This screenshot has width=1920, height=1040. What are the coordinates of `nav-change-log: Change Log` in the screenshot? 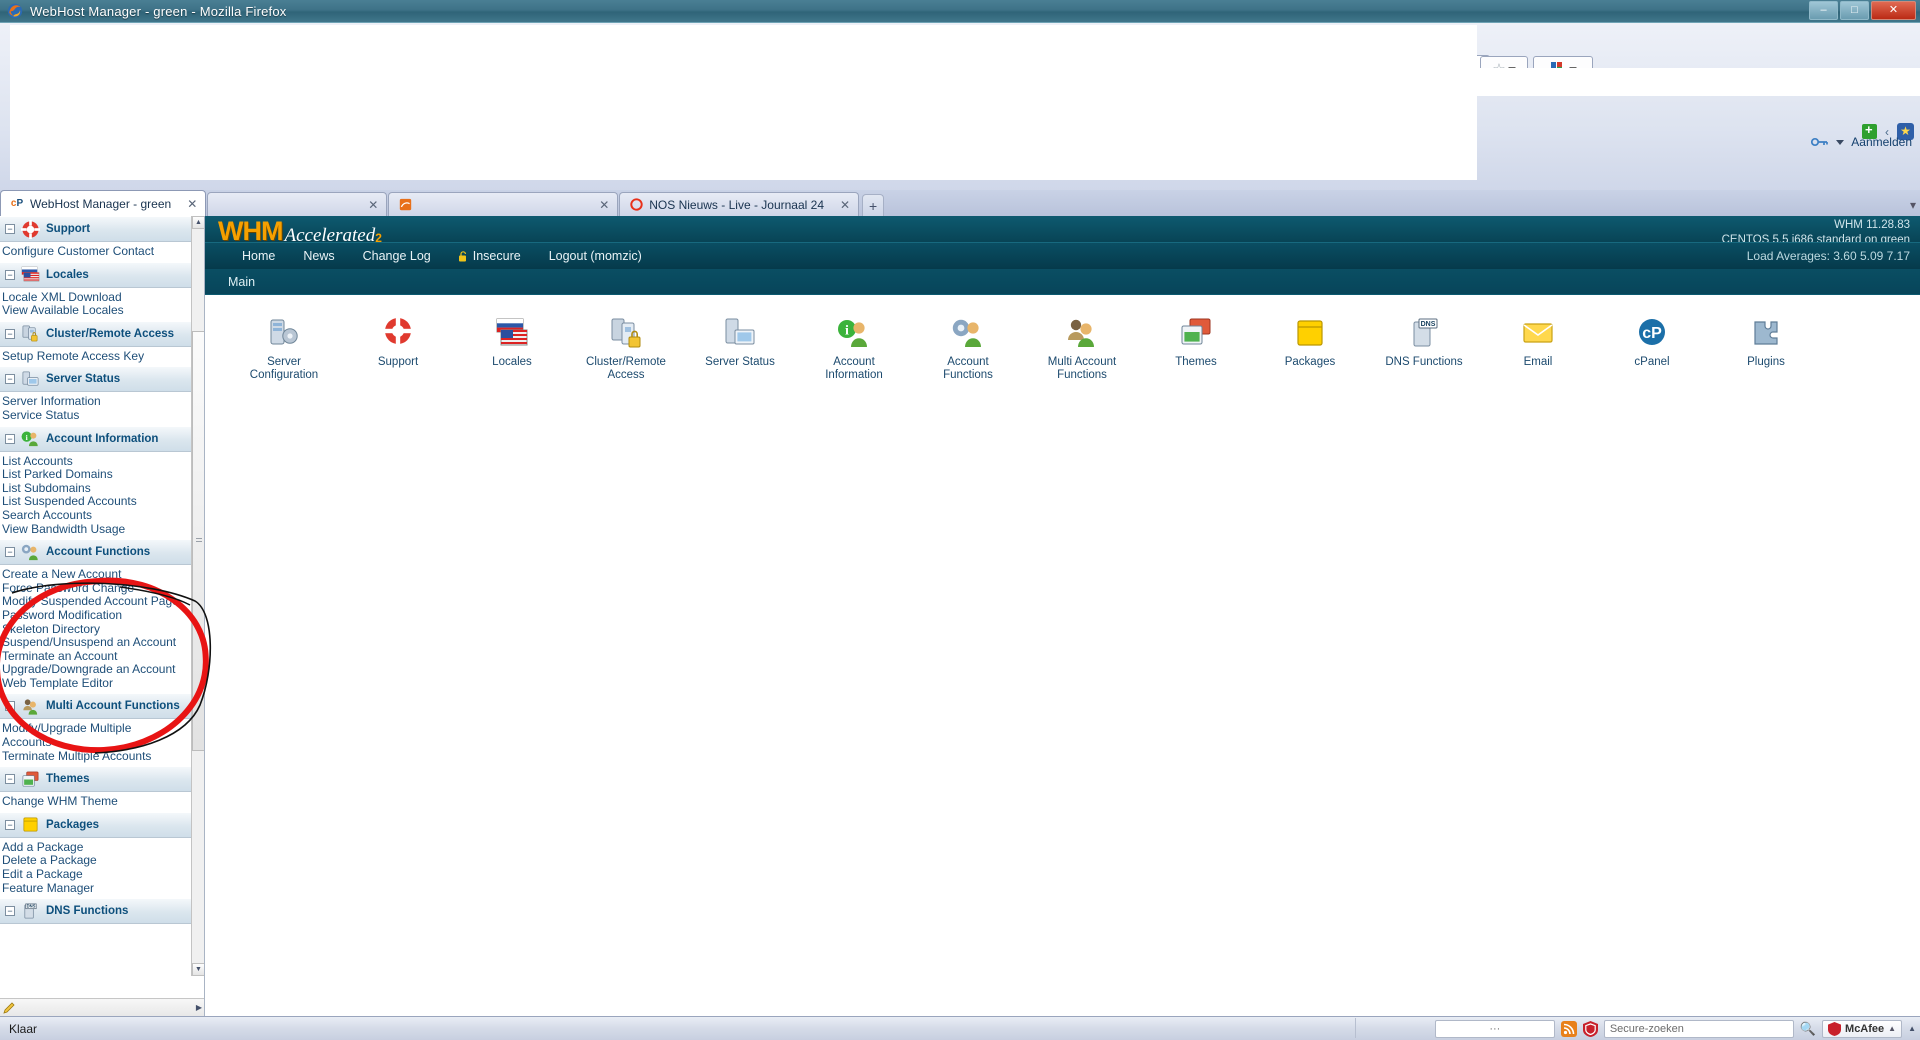 It's located at (397, 256).